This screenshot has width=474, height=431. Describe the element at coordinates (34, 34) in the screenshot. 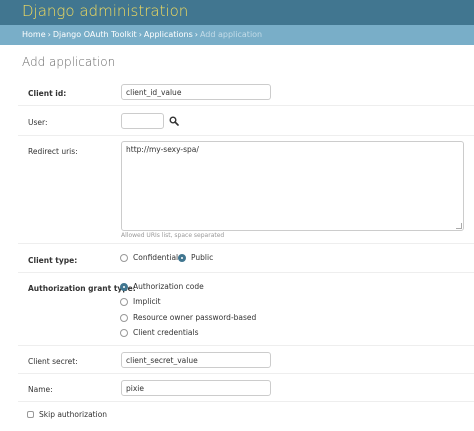

I see `breadcrumb-home-link: Home` at that location.